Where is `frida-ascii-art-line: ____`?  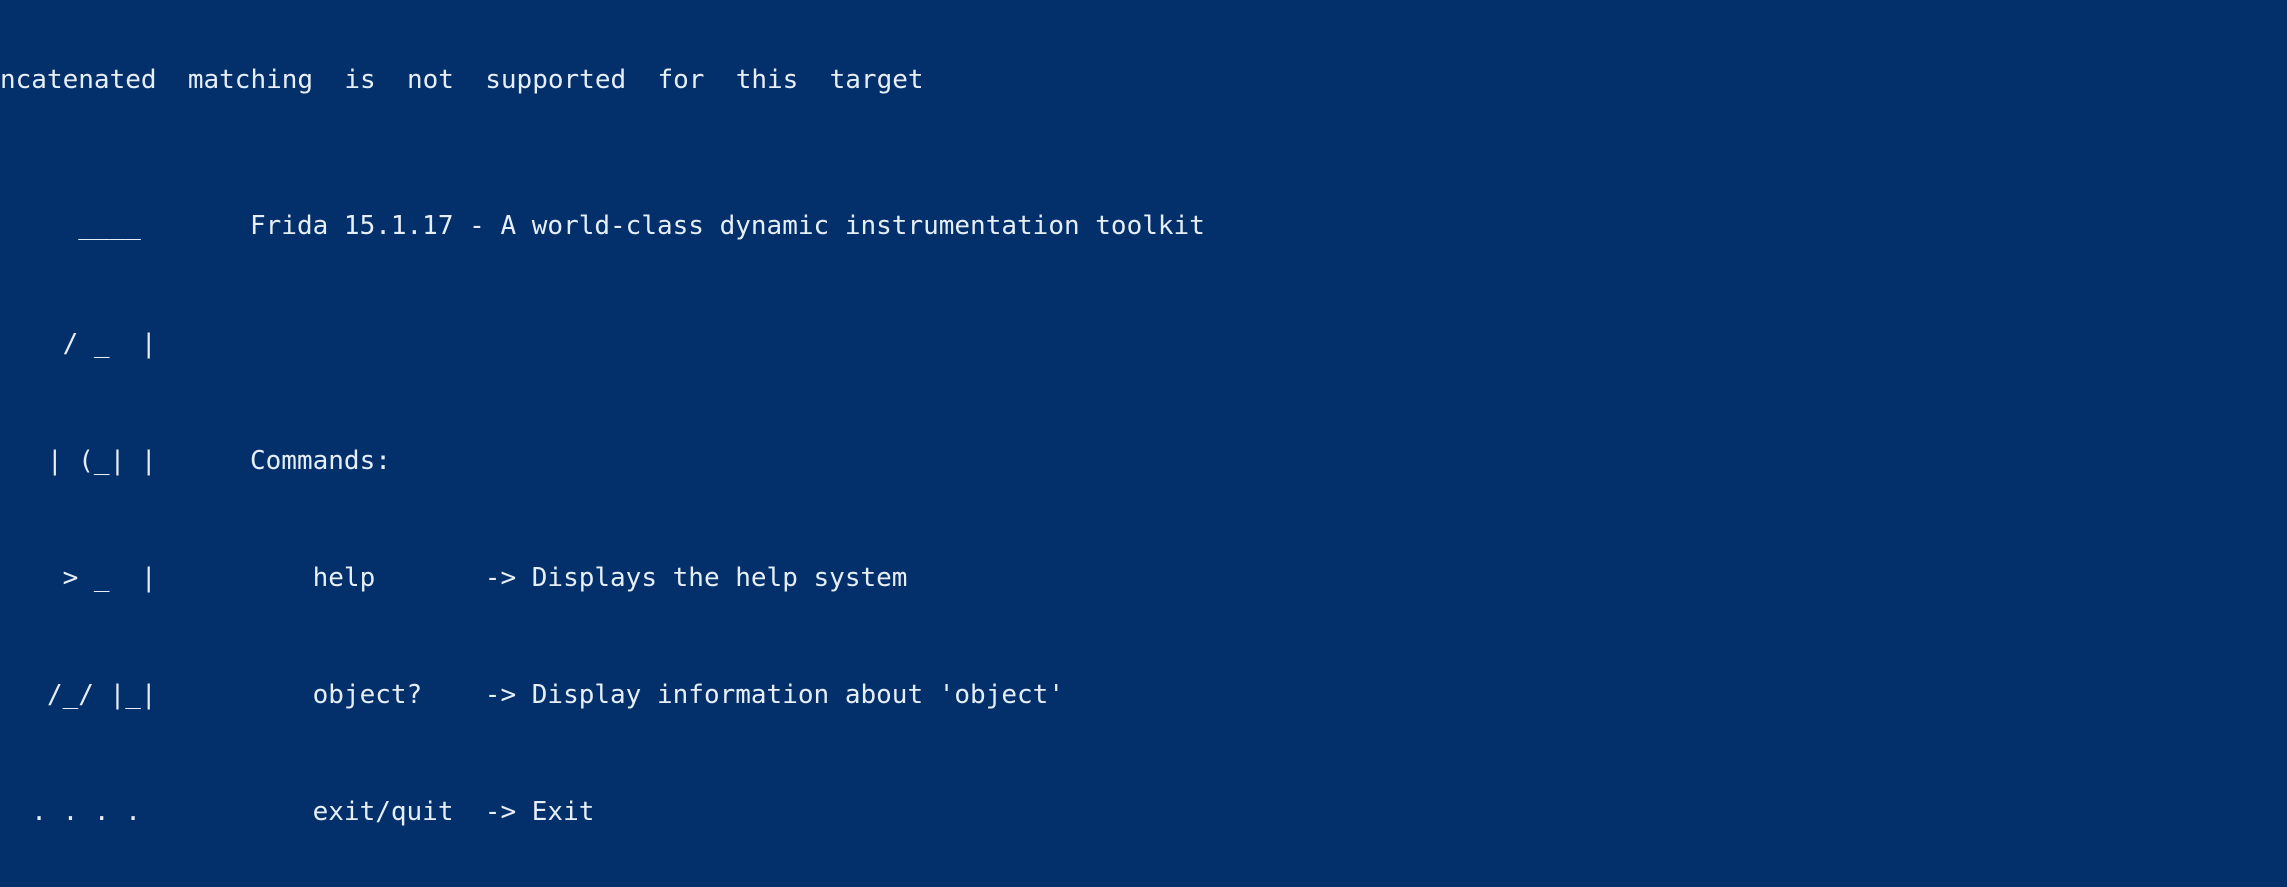 frida-ascii-art-line: ____ is located at coordinates (70, 226).